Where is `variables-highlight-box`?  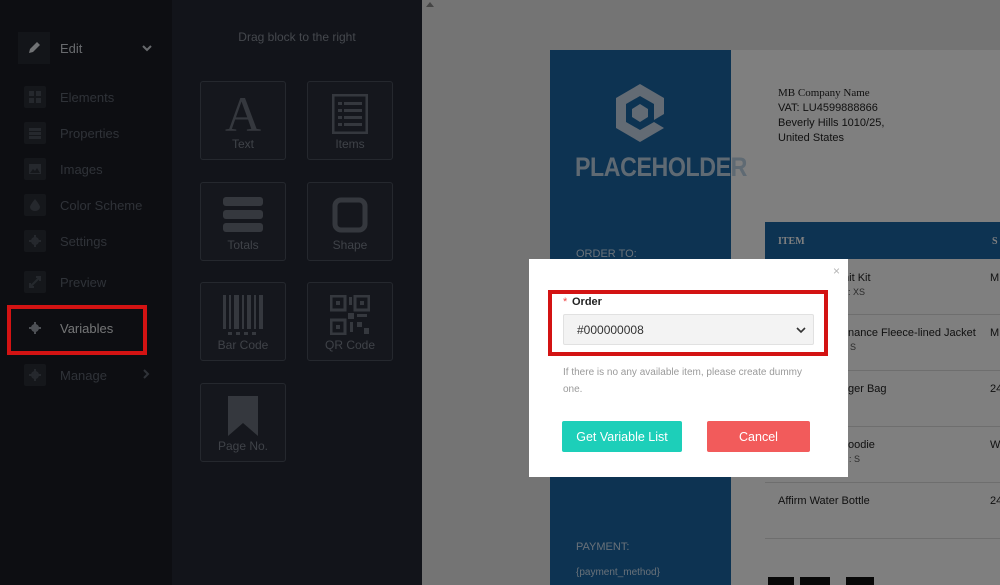 variables-highlight-box is located at coordinates (77, 330).